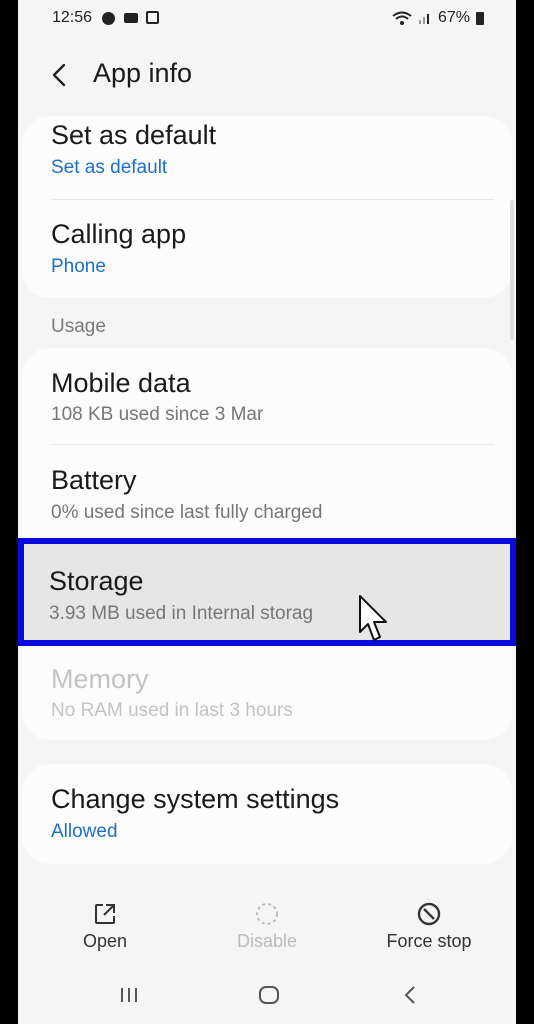 This screenshot has width=534, height=1024. I want to click on force-stop-button: Force stop, so click(429, 925).